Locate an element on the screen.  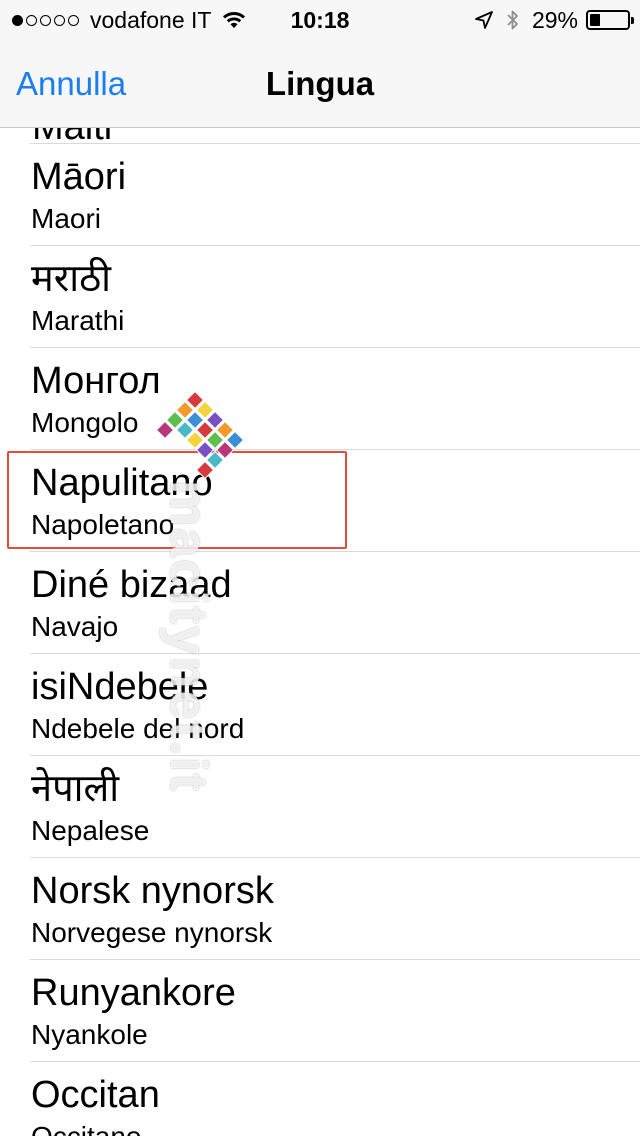
battery-icon is located at coordinates (610, 20).